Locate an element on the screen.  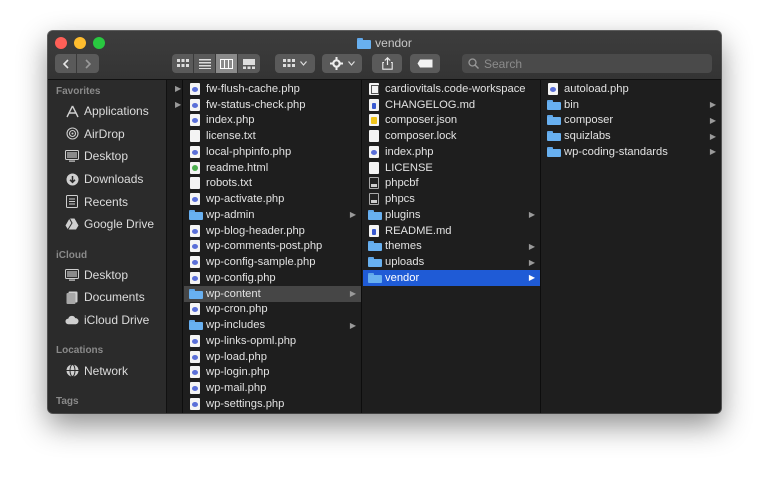
file-item: composer.json is located at coordinates (451, 121).